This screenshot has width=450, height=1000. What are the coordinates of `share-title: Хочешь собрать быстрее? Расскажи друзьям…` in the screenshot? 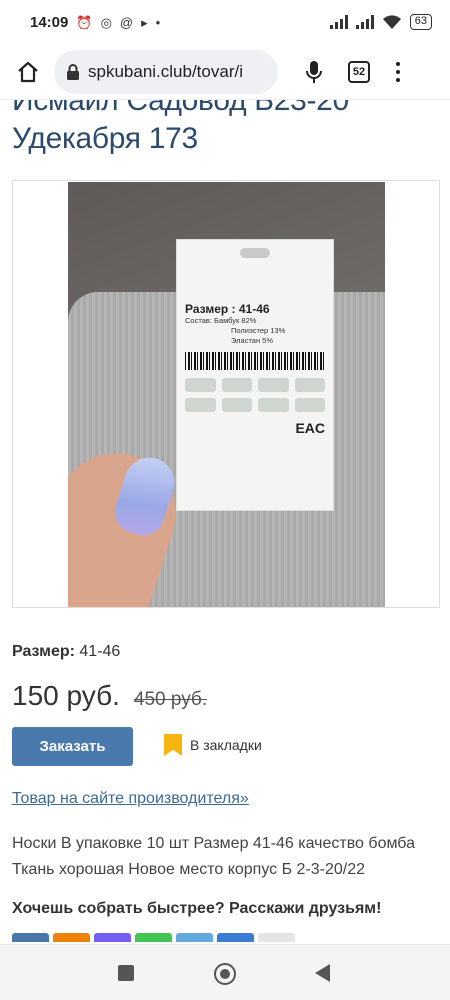 It's located at (197, 908).